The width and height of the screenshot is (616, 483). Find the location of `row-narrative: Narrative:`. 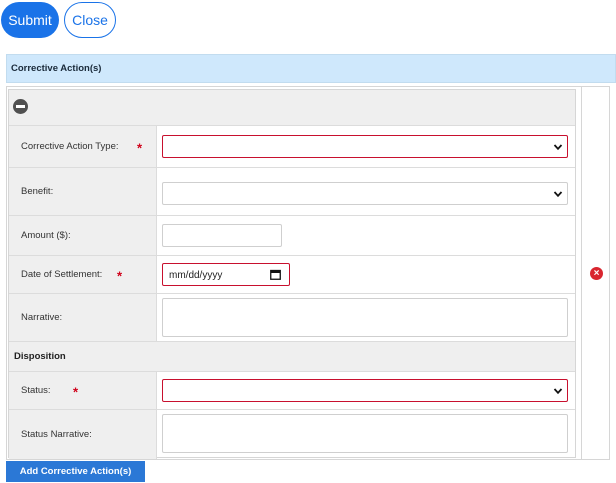

row-narrative: Narrative: is located at coordinates (292, 318).